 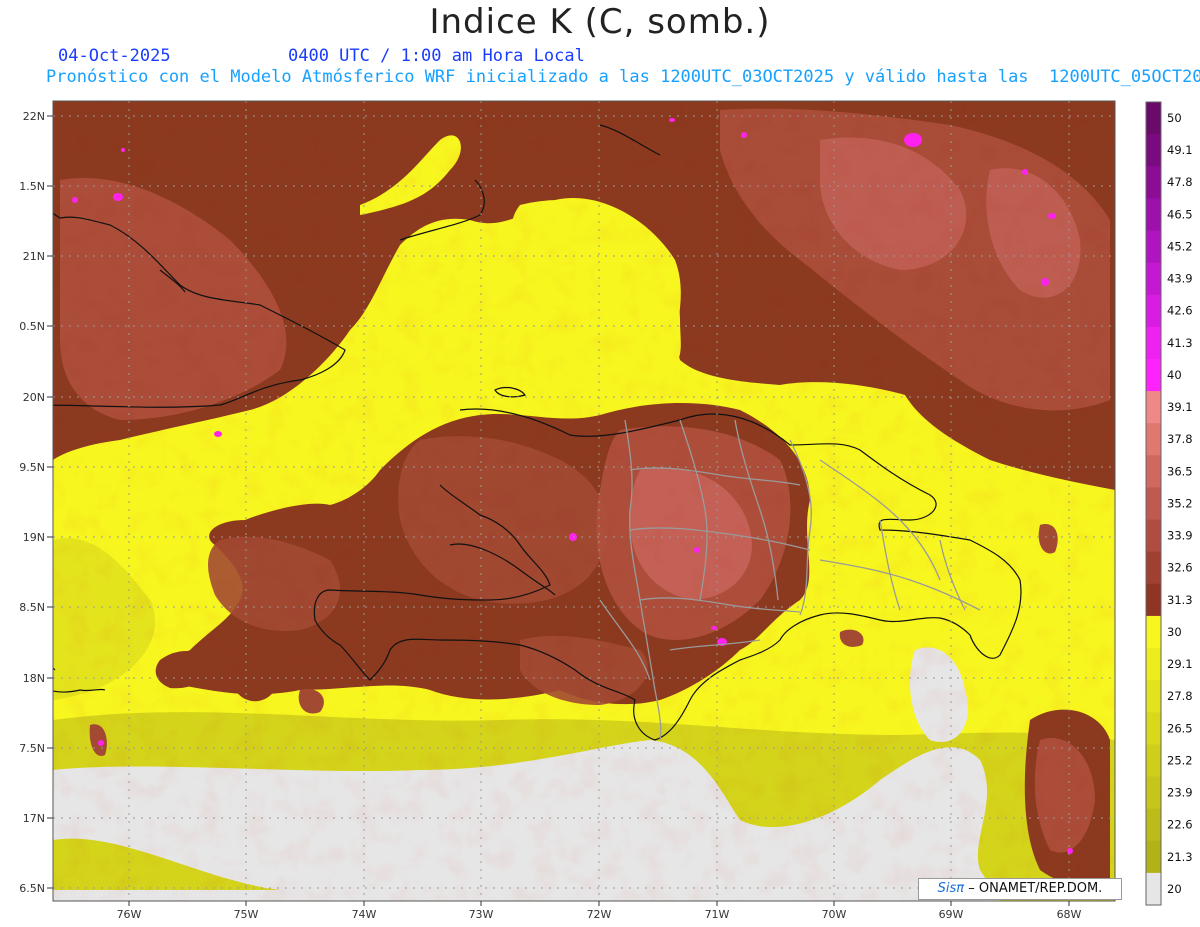 What do you see at coordinates (1180, 182) in the screenshot?
I see `colorbar-label: 47.8` at bounding box center [1180, 182].